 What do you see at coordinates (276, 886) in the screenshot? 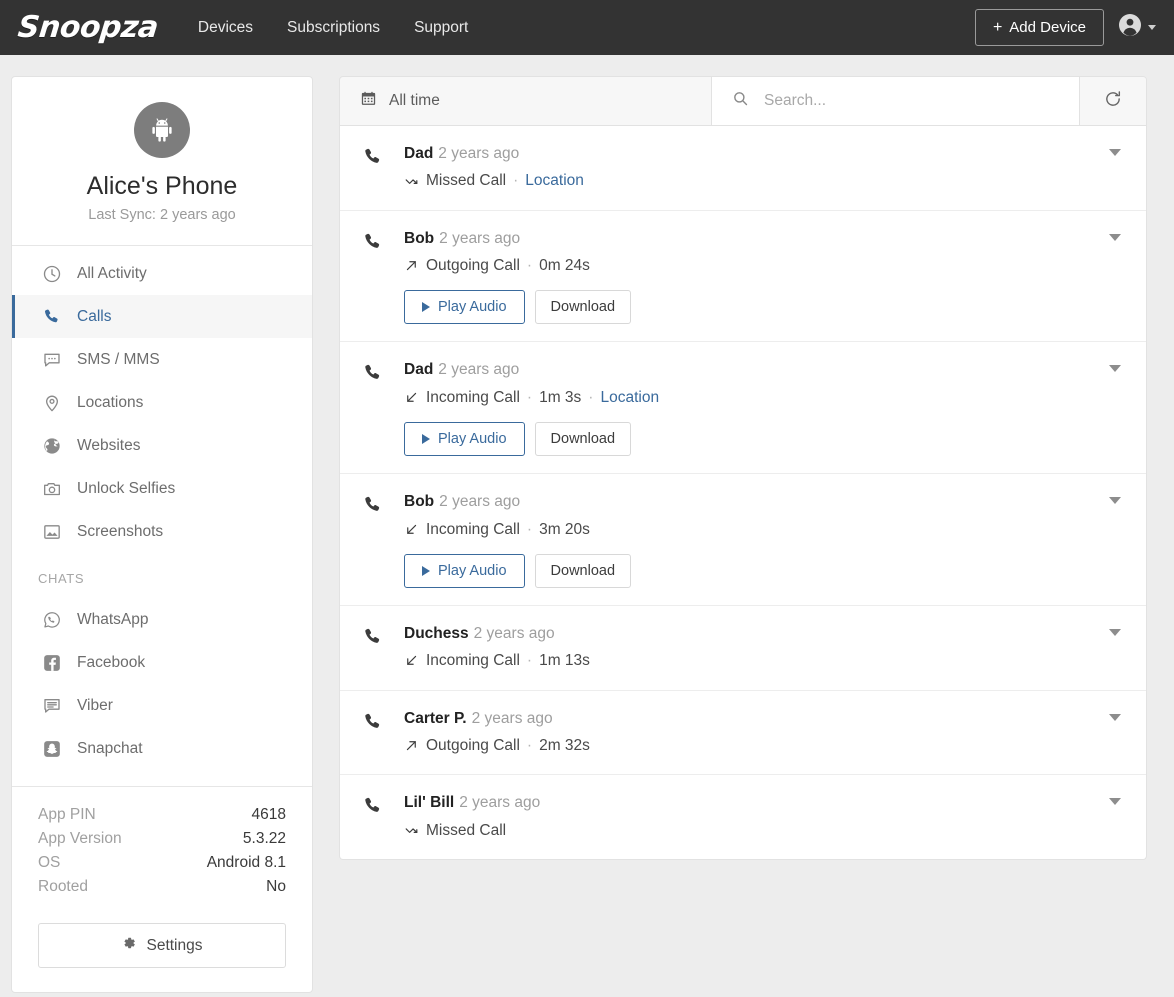
I see `info-value: No` at bounding box center [276, 886].